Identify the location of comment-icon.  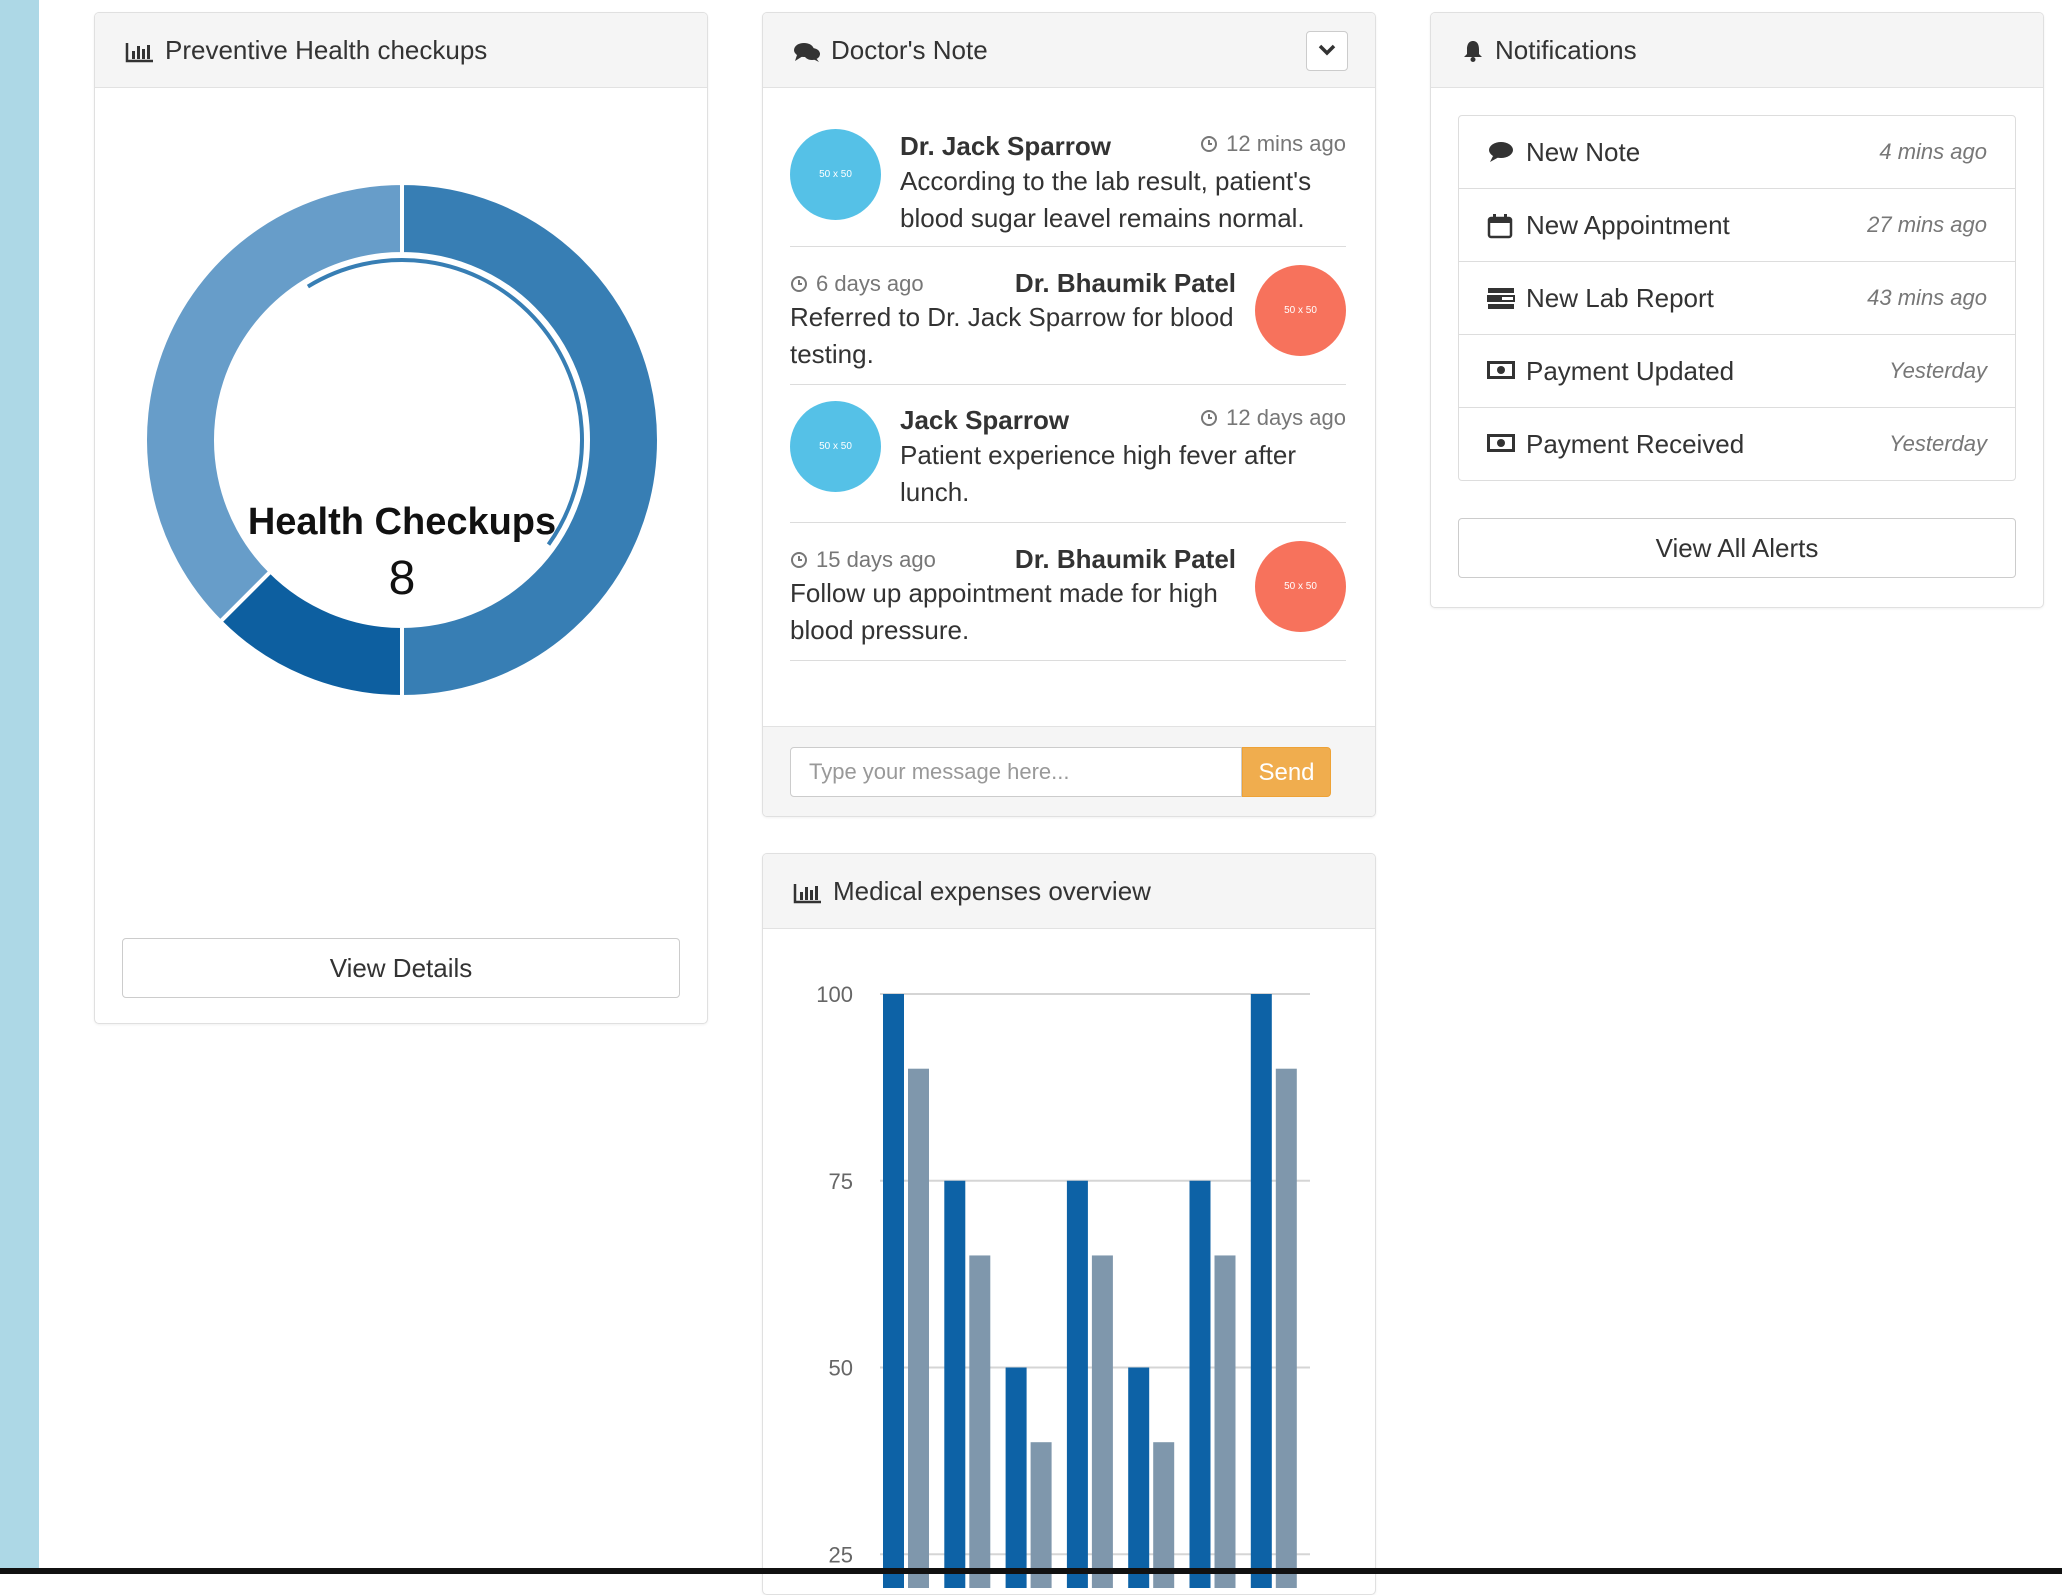
(1501, 152).